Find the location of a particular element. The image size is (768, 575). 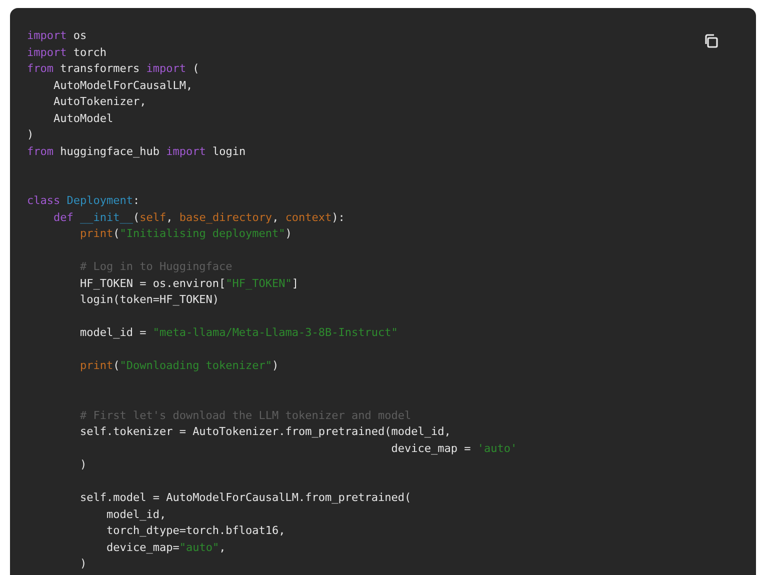

code-line: torch_dtype=torch.bfloat16, is located at coordinates (195, 531).